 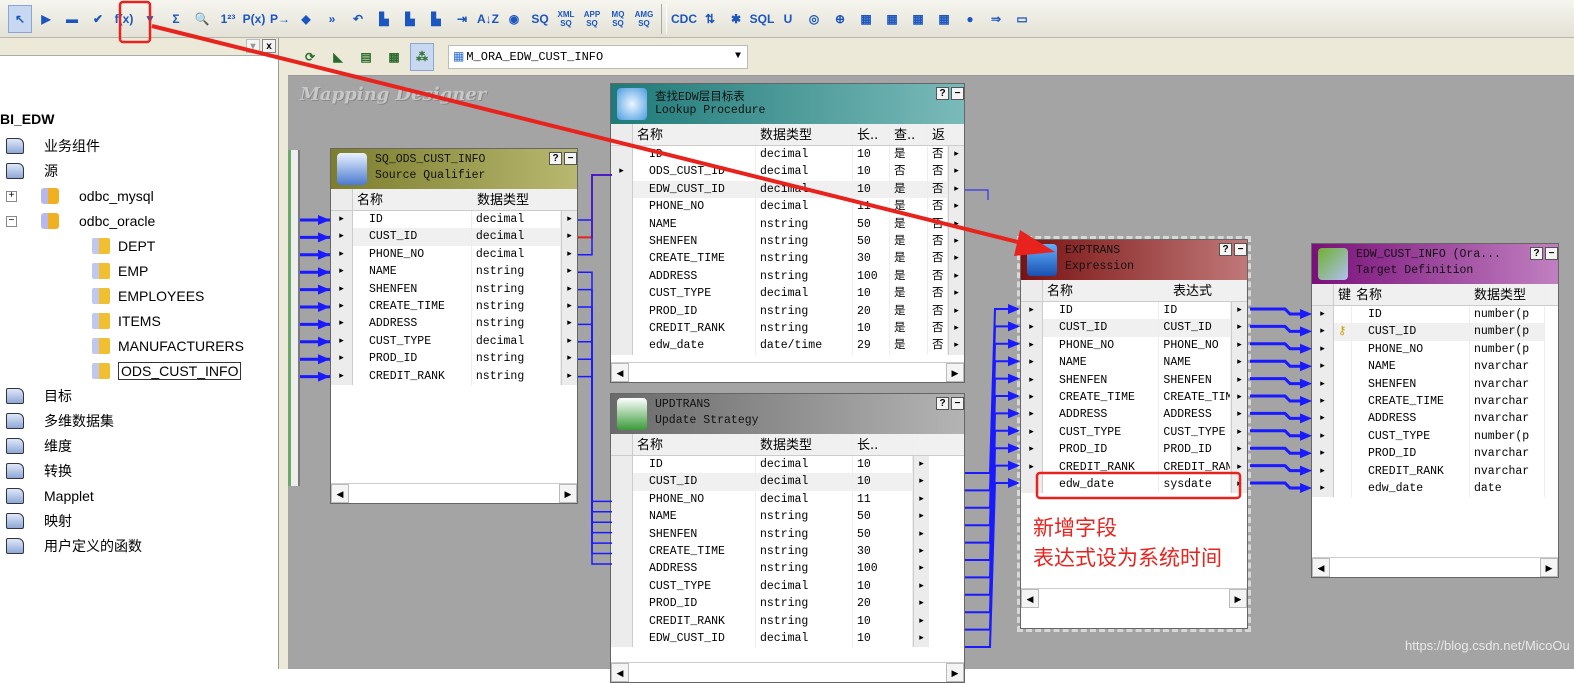 I want to click on tree-item-多维数据集: 多维数据集, so click(x=60, y=421).